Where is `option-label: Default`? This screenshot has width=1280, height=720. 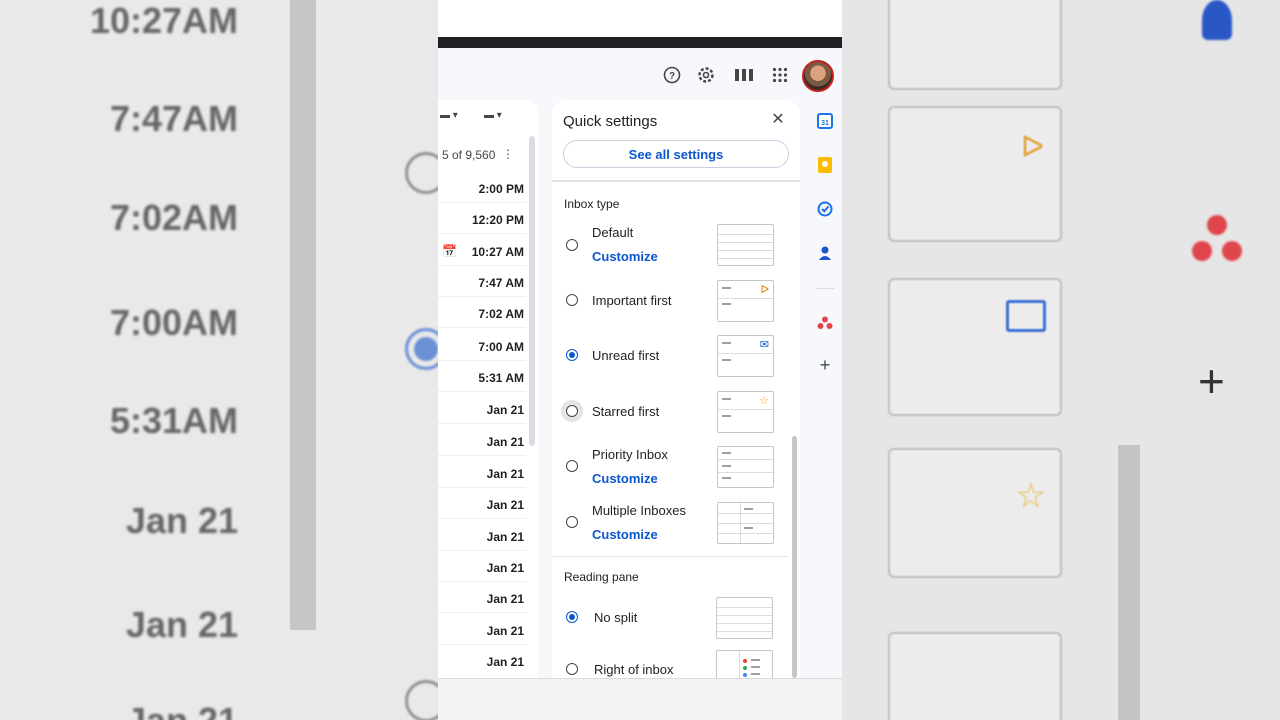 option-label: Default is located at coordinates (613, 232).